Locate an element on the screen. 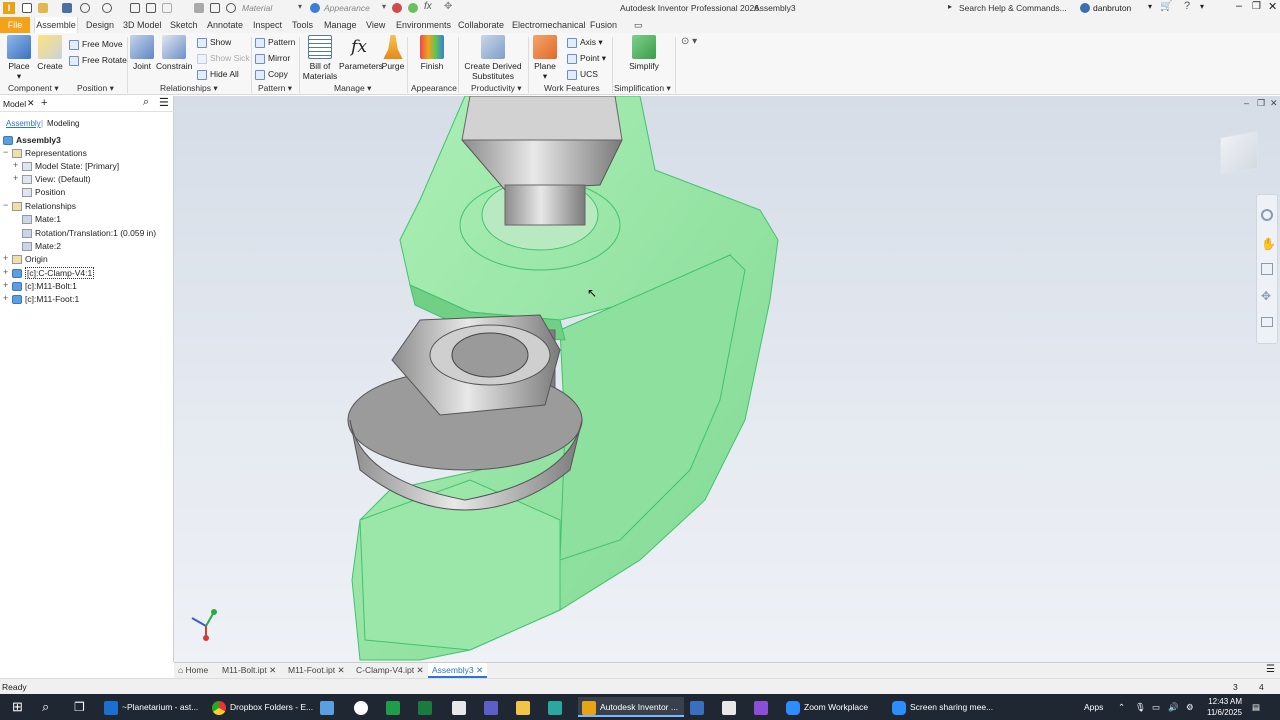 This screenshot has height=720, width=1280. user-avatar-icon is located at coordinates (1085, 8).